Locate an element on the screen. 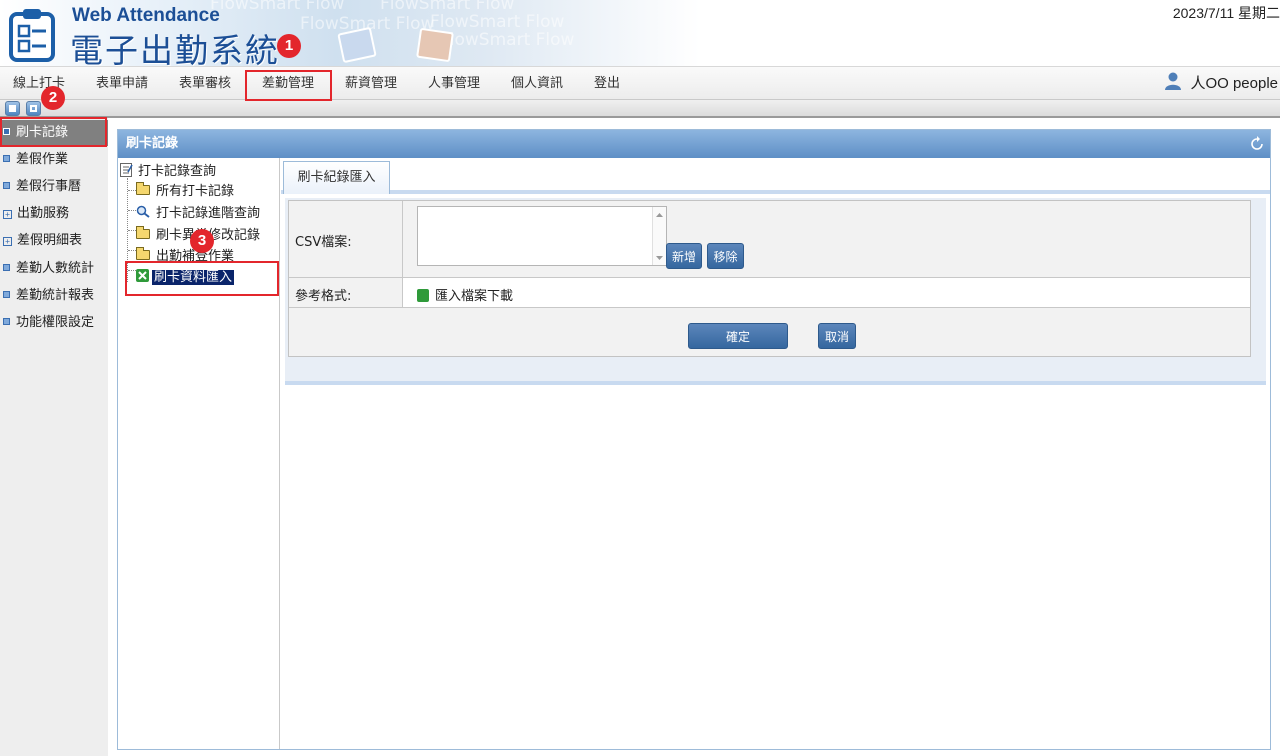 Image resolution: width=1280 pixels, height=756 pixels. textarea-scrollbar is located at coordinates (659, 236).